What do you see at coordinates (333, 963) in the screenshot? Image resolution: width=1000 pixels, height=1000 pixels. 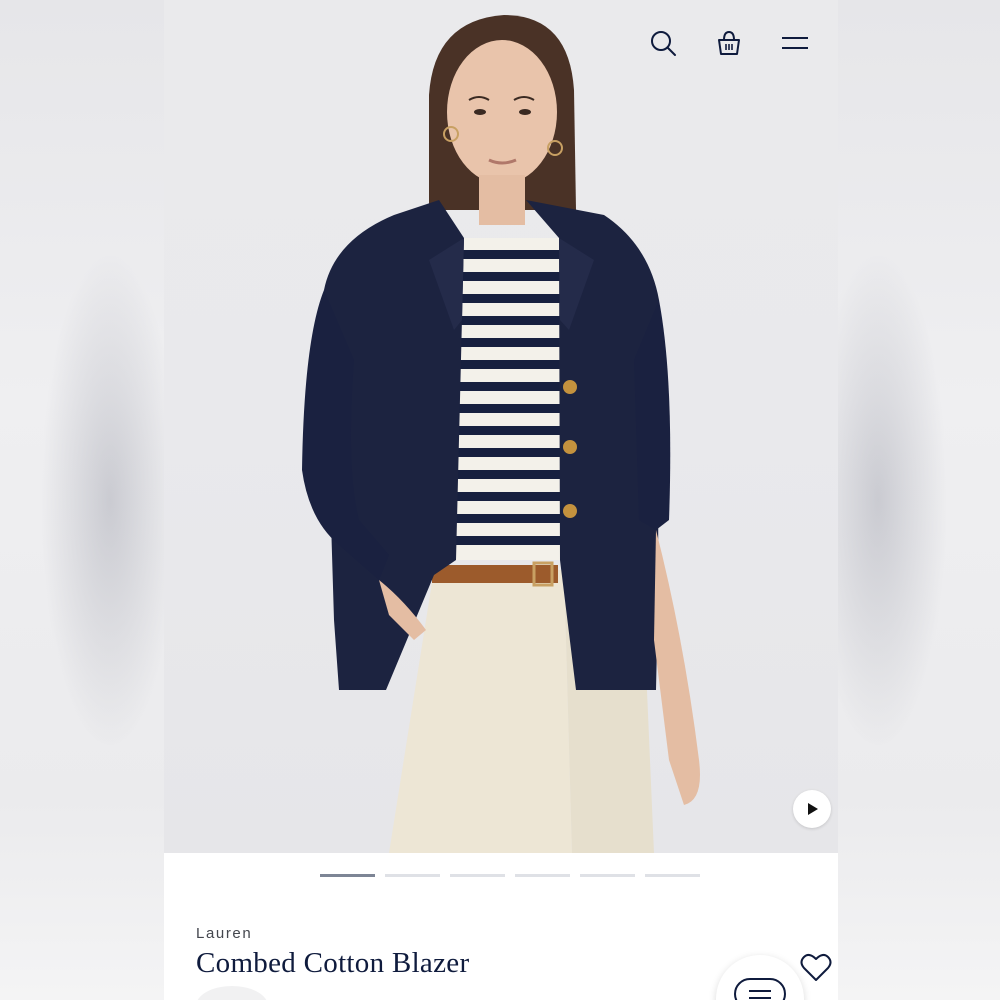 I see `product-title: Combed Cotton Blazer` at bounding box center [333, 963].